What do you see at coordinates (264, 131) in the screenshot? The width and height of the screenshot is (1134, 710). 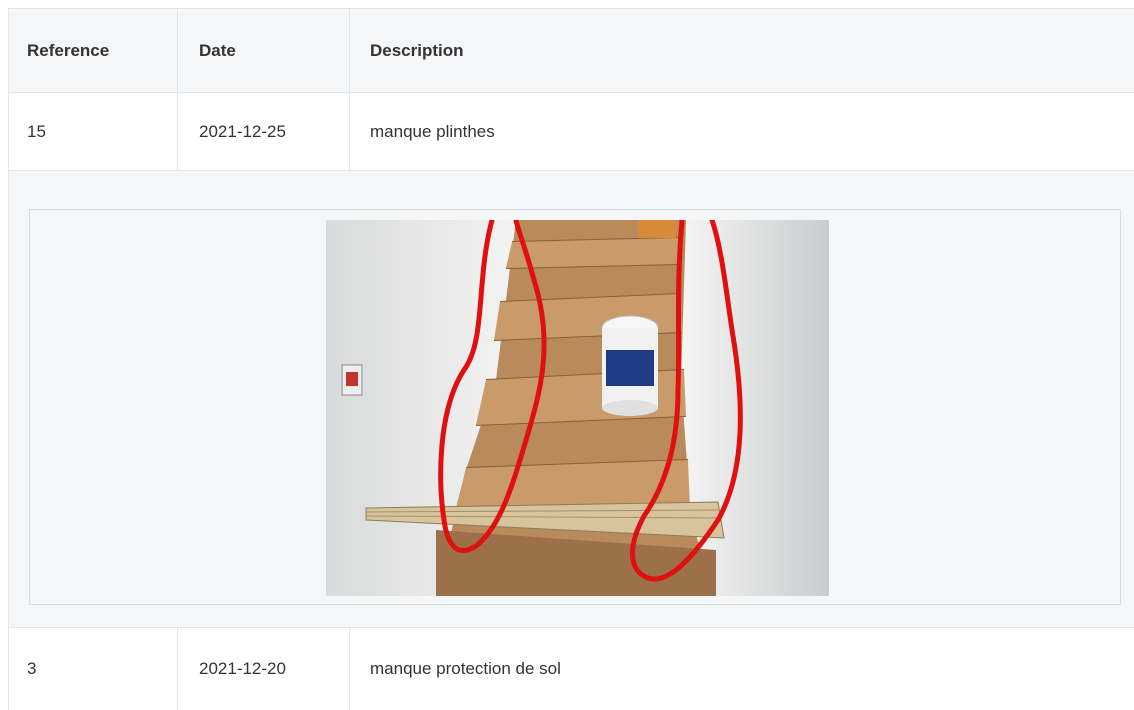 I see `row-date: 2021-12-25` at bounding box center [264, 131].